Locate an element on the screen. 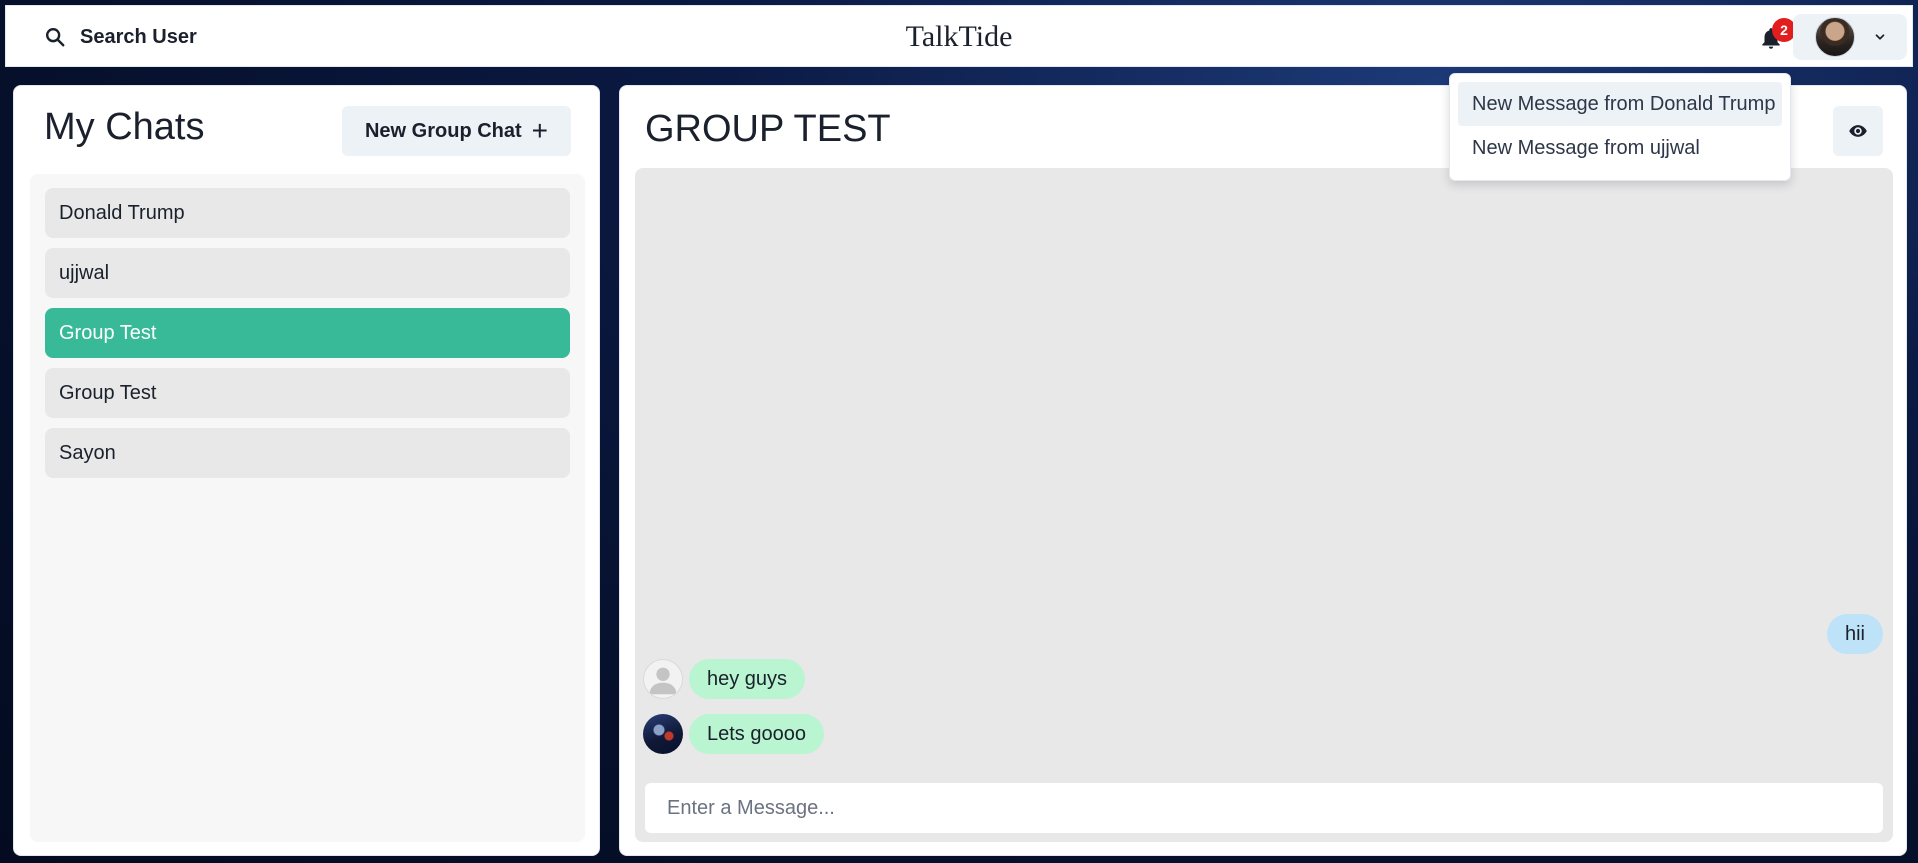  chat-list-item-selected: Group Test is located at coordinates (307, 333).